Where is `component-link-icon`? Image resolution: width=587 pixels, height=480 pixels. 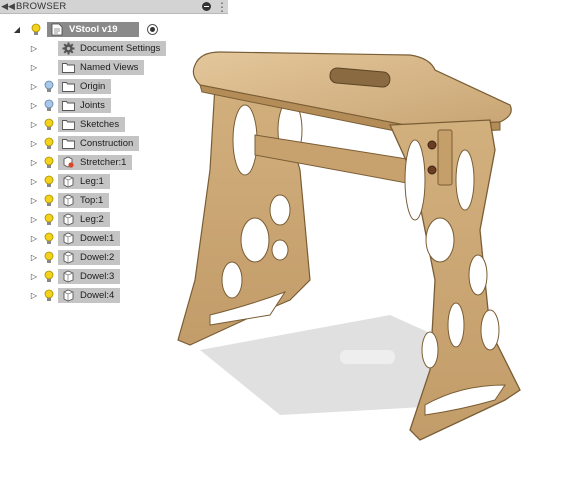
component-link-icon is located at coordinates (68, 163).